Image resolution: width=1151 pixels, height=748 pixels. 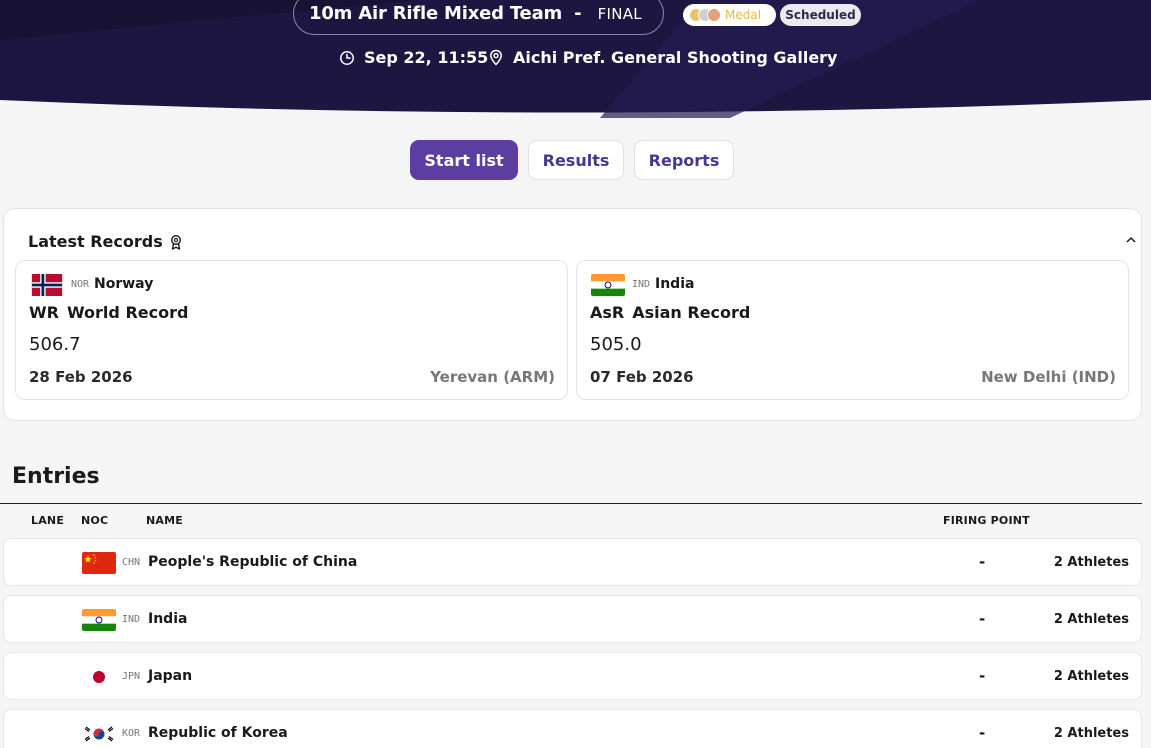 What do you see at coordinates (675, 57) in the screenshot?
I see `event-venue-text: Aichi Pref. General Shooting Gallery` at bounding box center [675, 57].